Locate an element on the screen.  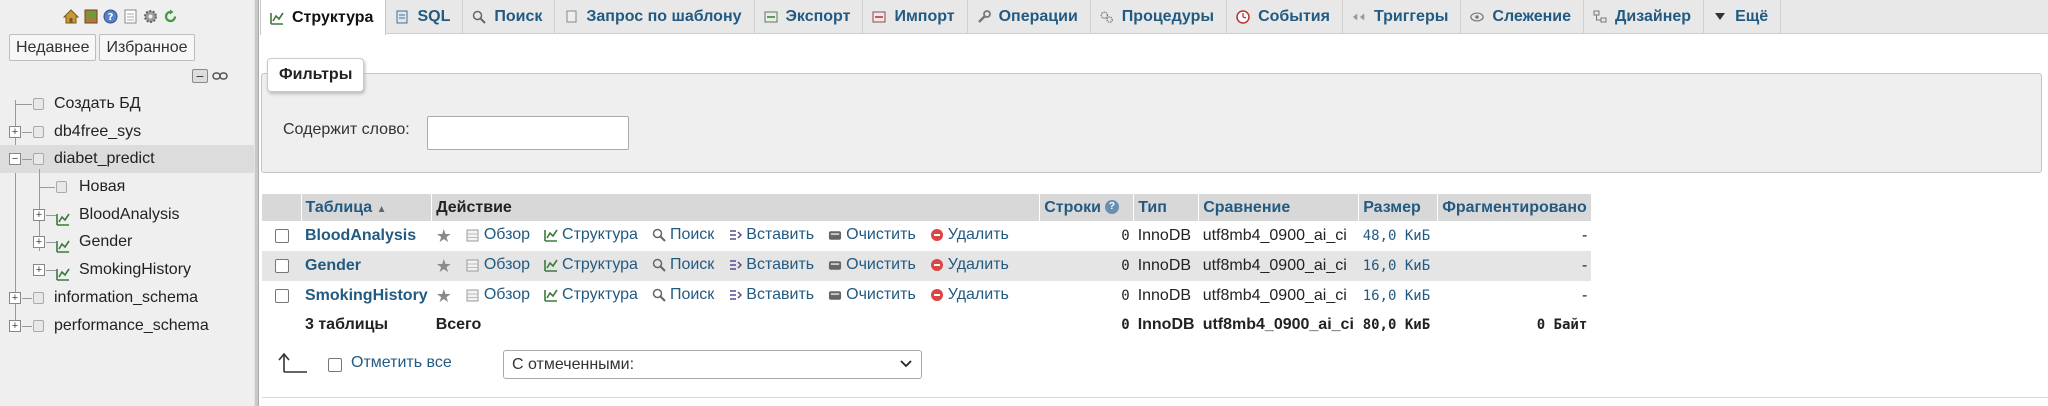
docs-icon is located at coordinates (130, 16).